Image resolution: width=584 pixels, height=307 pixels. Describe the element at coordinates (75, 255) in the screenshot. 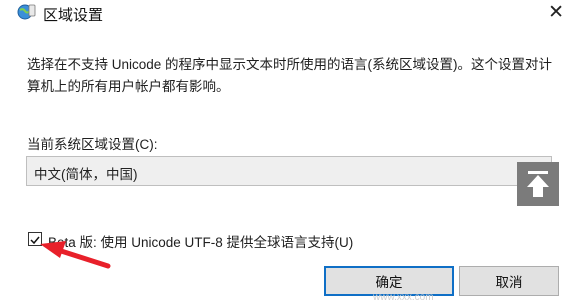

I see `red-arrow-annotation` at that location.